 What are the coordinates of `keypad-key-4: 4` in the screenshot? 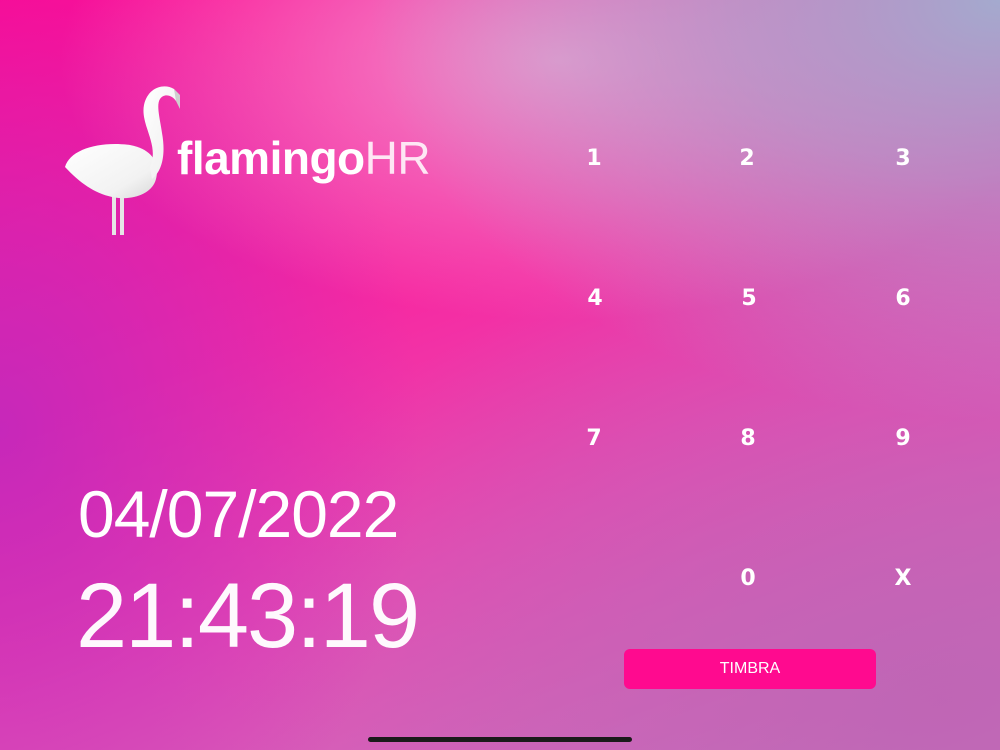 It's located at (595, 299).